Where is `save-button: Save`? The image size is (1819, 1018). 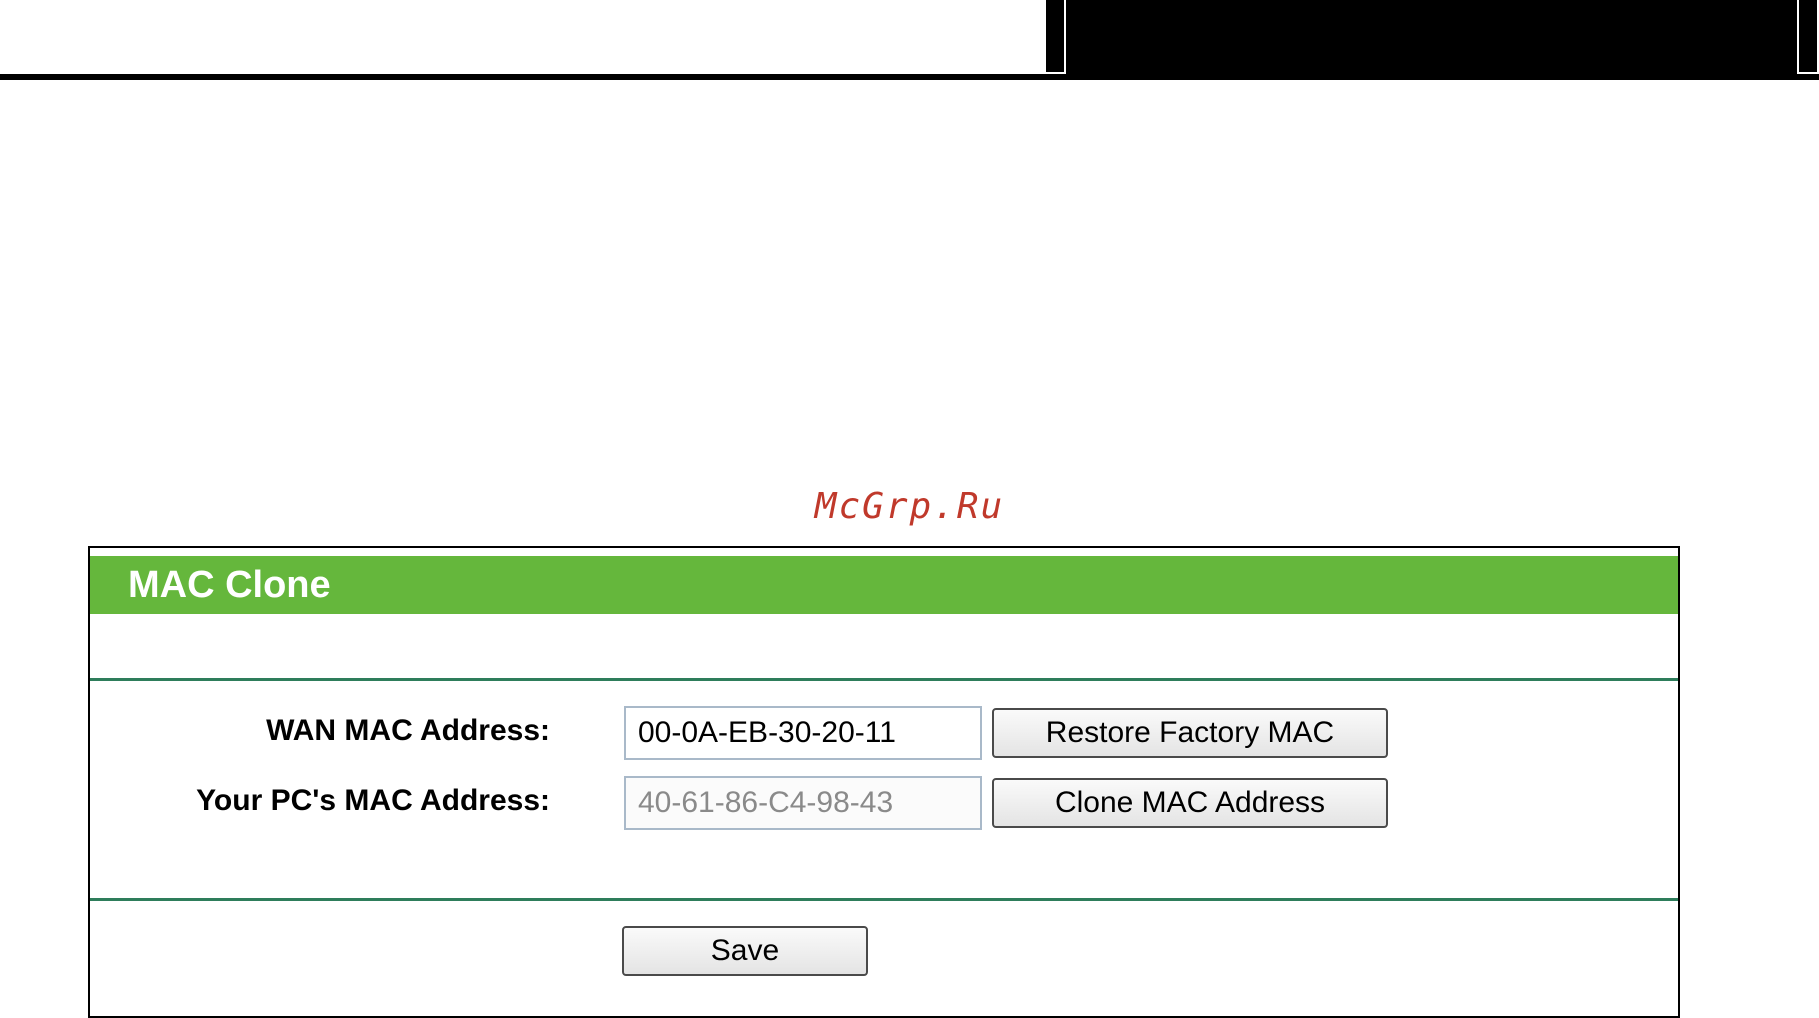
save-button: Save is located at coordinates (745, 951).